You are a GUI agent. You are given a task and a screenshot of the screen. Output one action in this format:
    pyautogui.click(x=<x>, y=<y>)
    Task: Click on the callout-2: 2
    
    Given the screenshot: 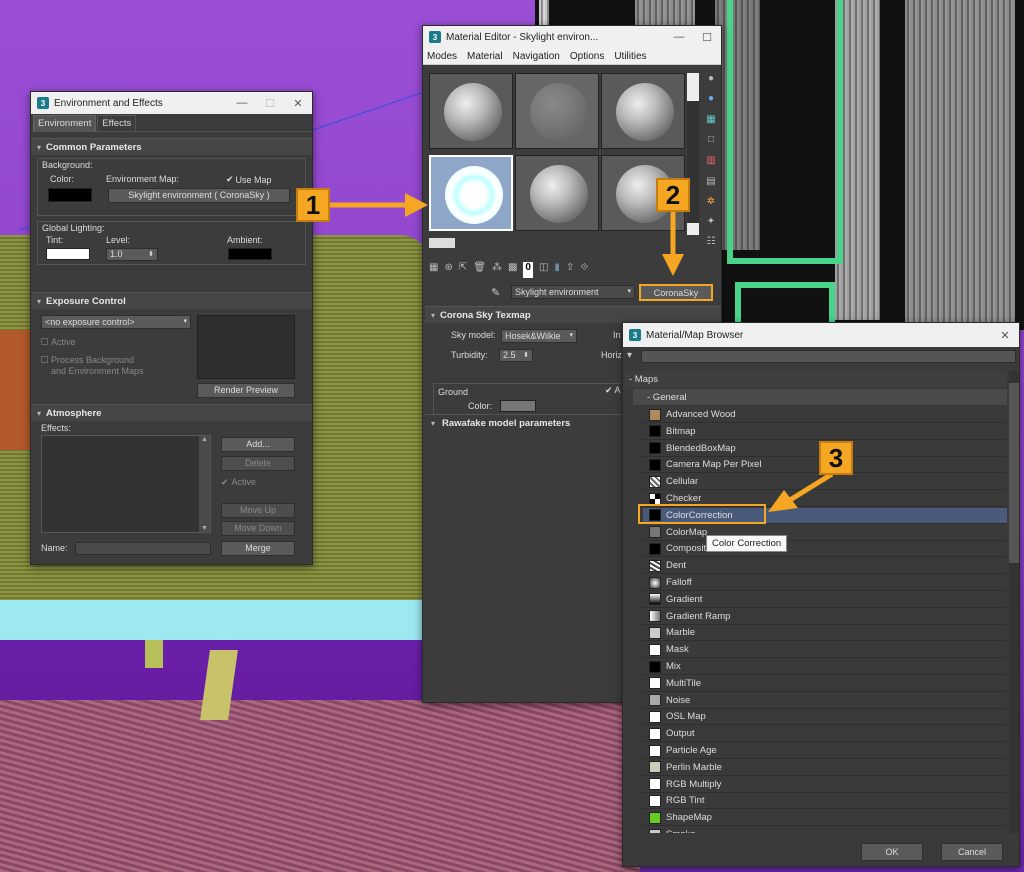 What is the action you would take?
    pyautogui.click(x=673, y=195)
    